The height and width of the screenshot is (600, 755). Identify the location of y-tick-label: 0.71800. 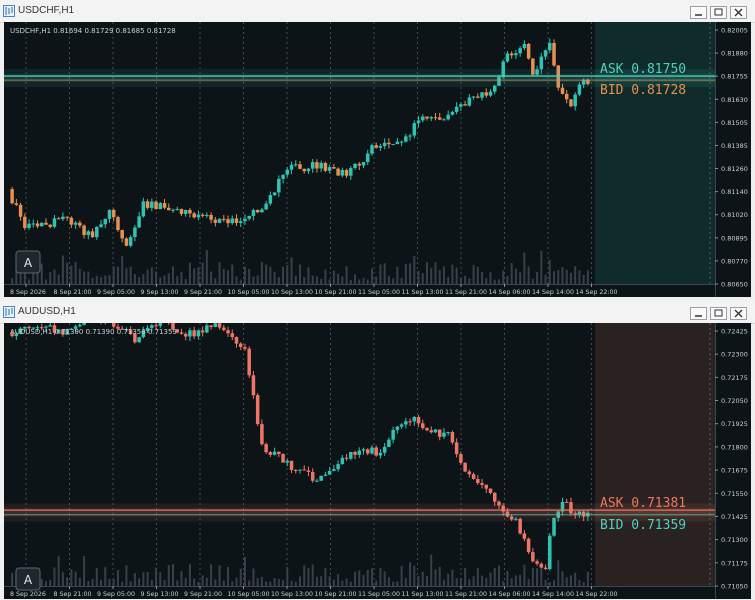
(734, 447).